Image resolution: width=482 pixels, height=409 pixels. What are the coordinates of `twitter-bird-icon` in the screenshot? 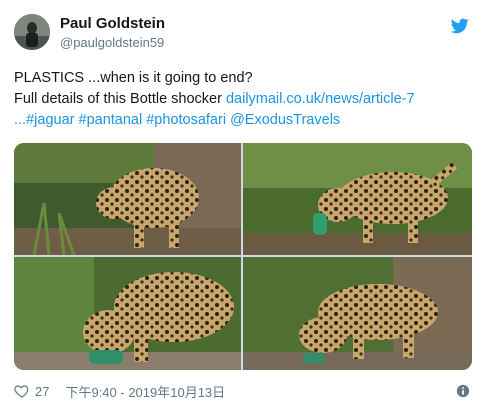 It's located at (460, 26).